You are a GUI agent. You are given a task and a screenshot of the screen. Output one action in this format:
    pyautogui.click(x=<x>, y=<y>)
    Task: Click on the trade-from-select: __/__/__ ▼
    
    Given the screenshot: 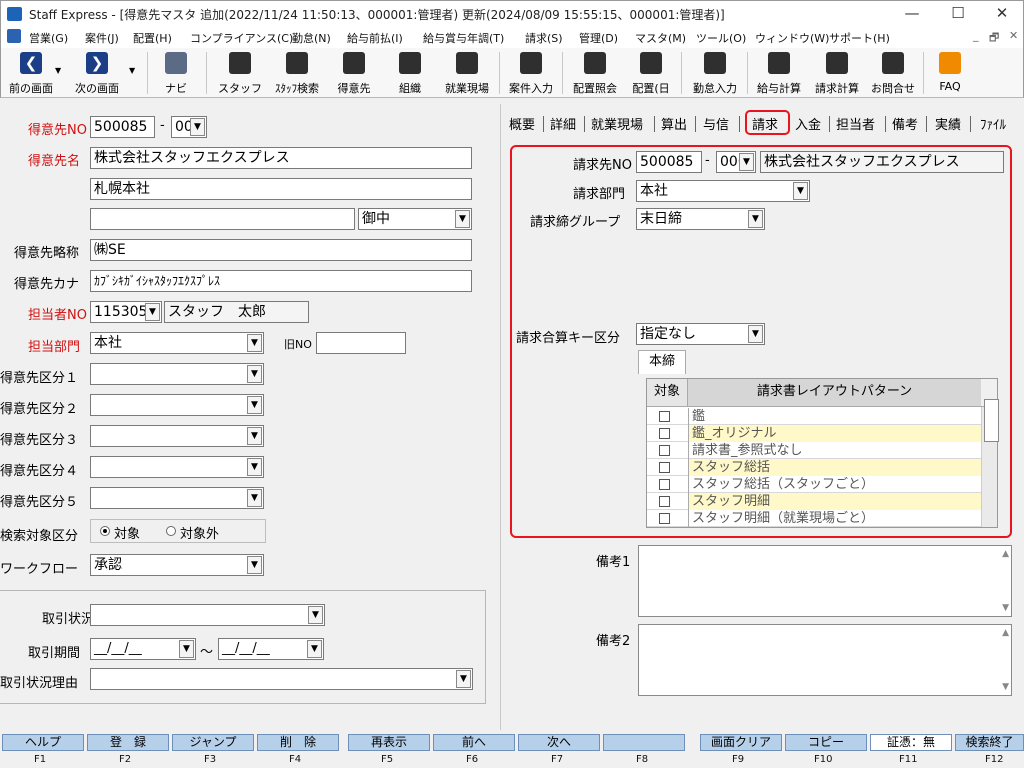 What is the action you would take?
    pyautogui.click(x=143, y=649)
    